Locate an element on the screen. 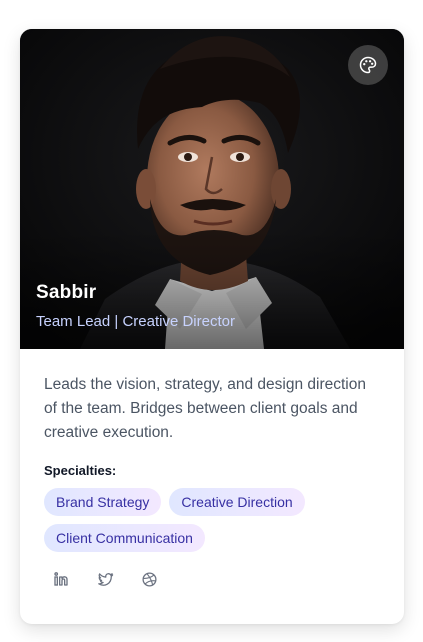 This screenshot has width=423, height=642. twitter-icon is located at coordinates (105, 579).